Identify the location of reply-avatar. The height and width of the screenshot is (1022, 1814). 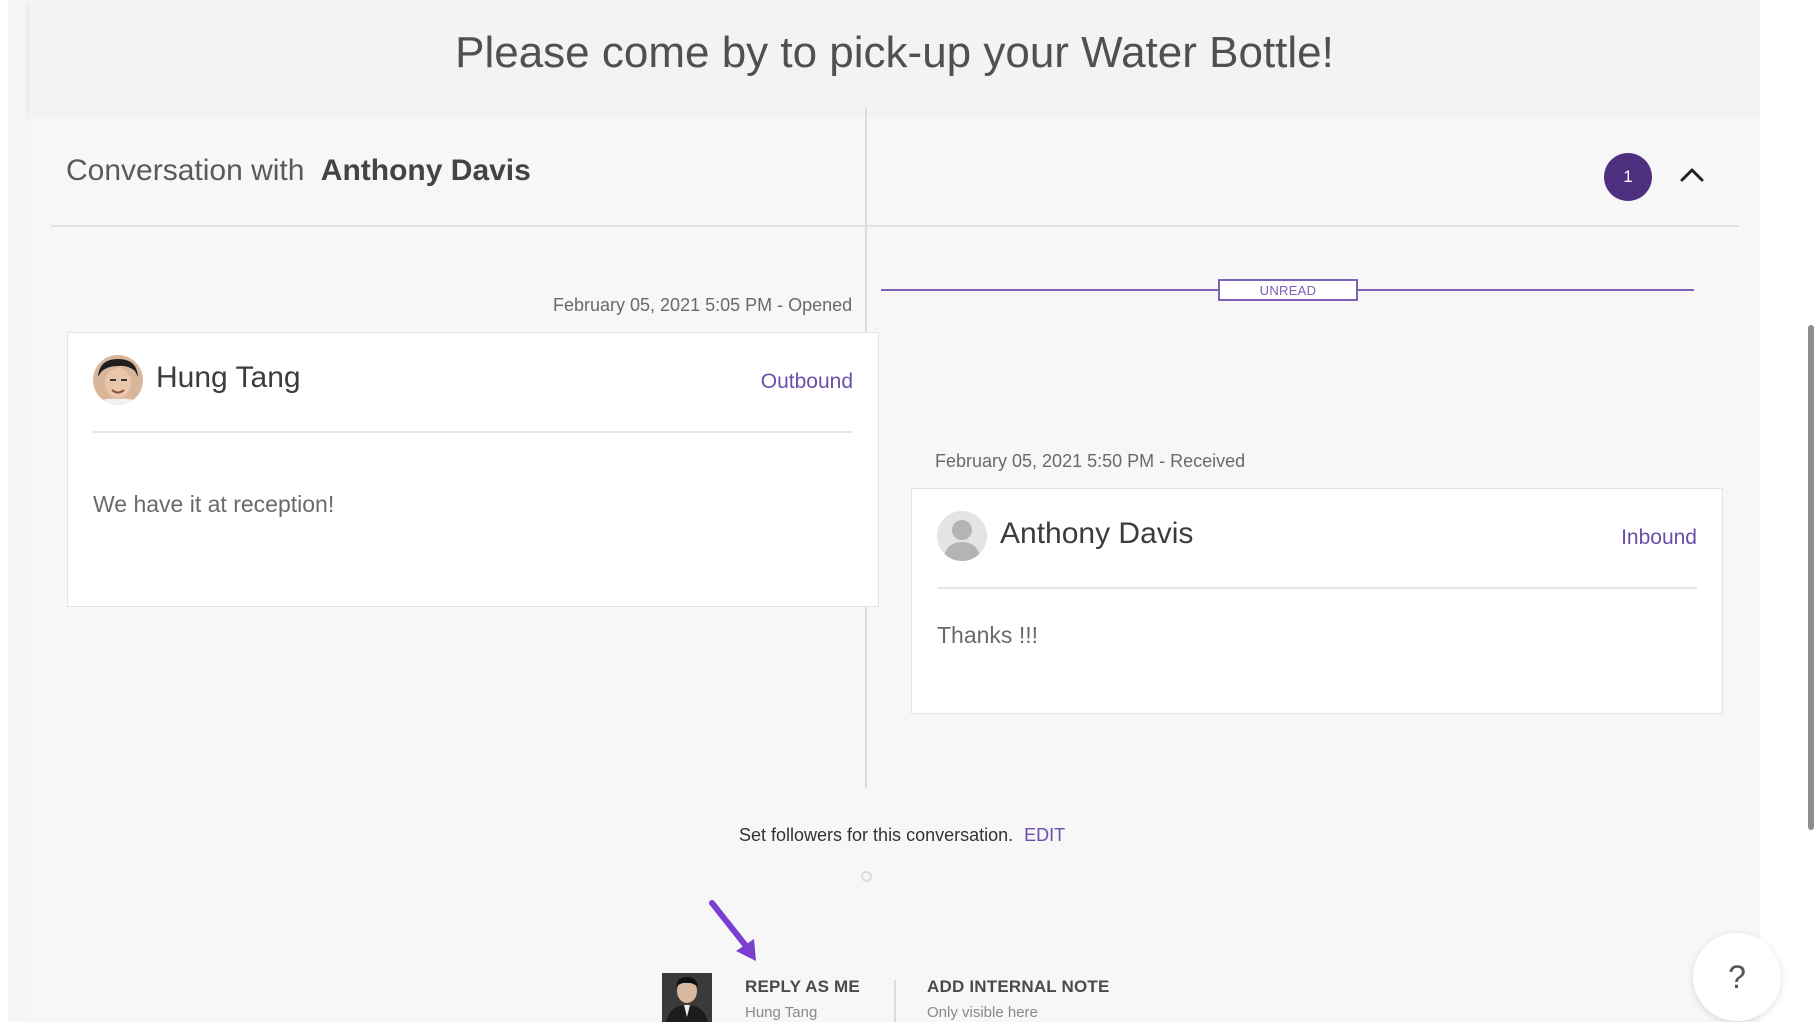
(687, 997).